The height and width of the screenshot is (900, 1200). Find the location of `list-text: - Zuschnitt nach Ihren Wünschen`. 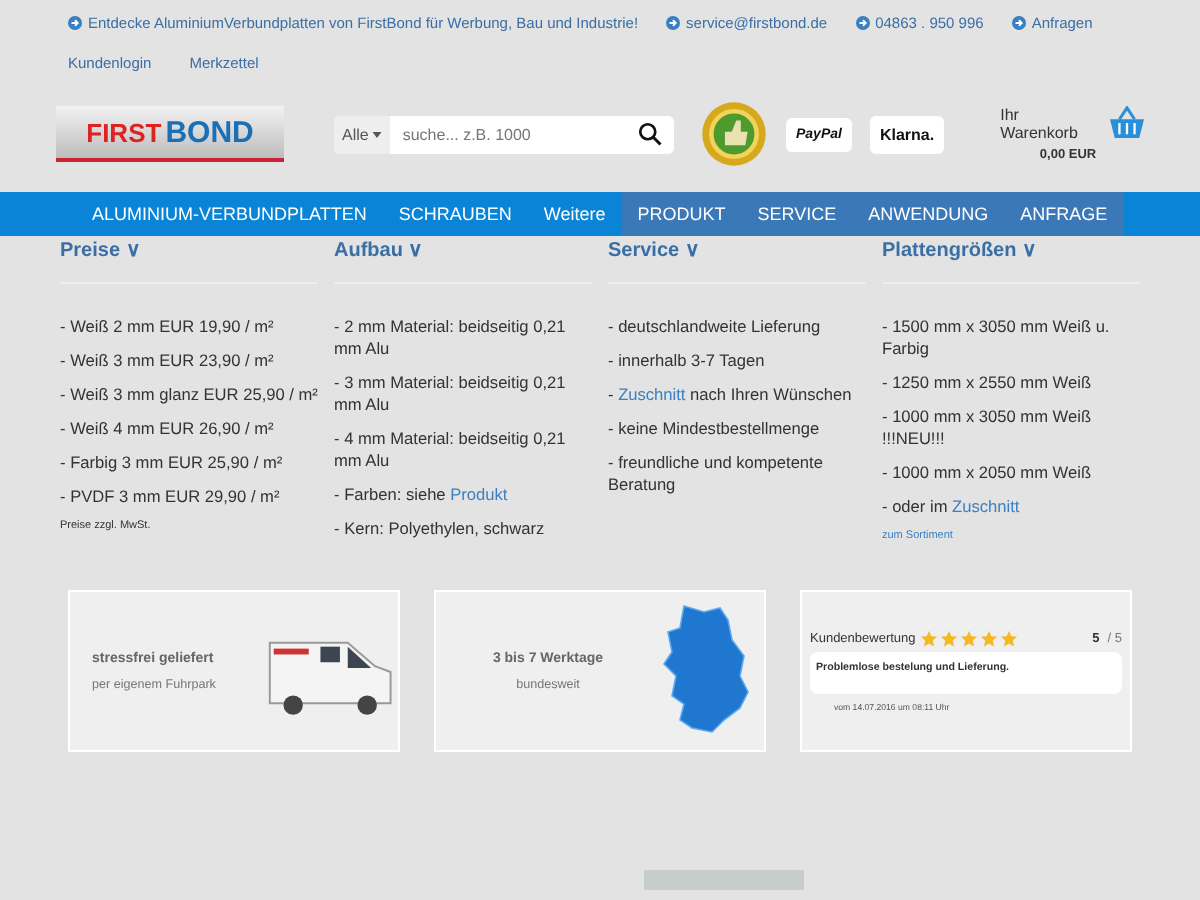

list-text: - Zuschnitt nach Ihren Wünschen is located at coordinates (731, 395).